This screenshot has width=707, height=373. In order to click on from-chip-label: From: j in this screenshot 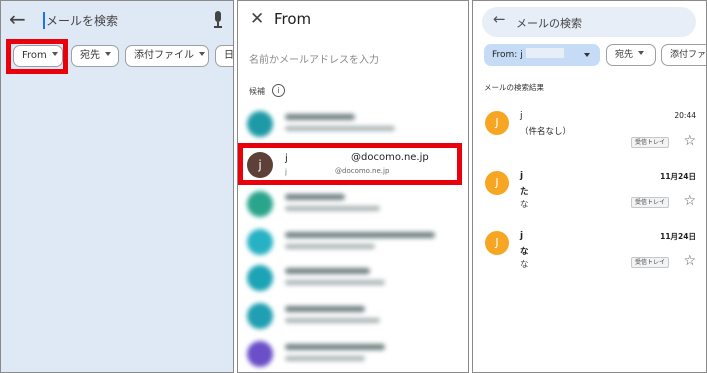, I will do `click(507, 55)`.